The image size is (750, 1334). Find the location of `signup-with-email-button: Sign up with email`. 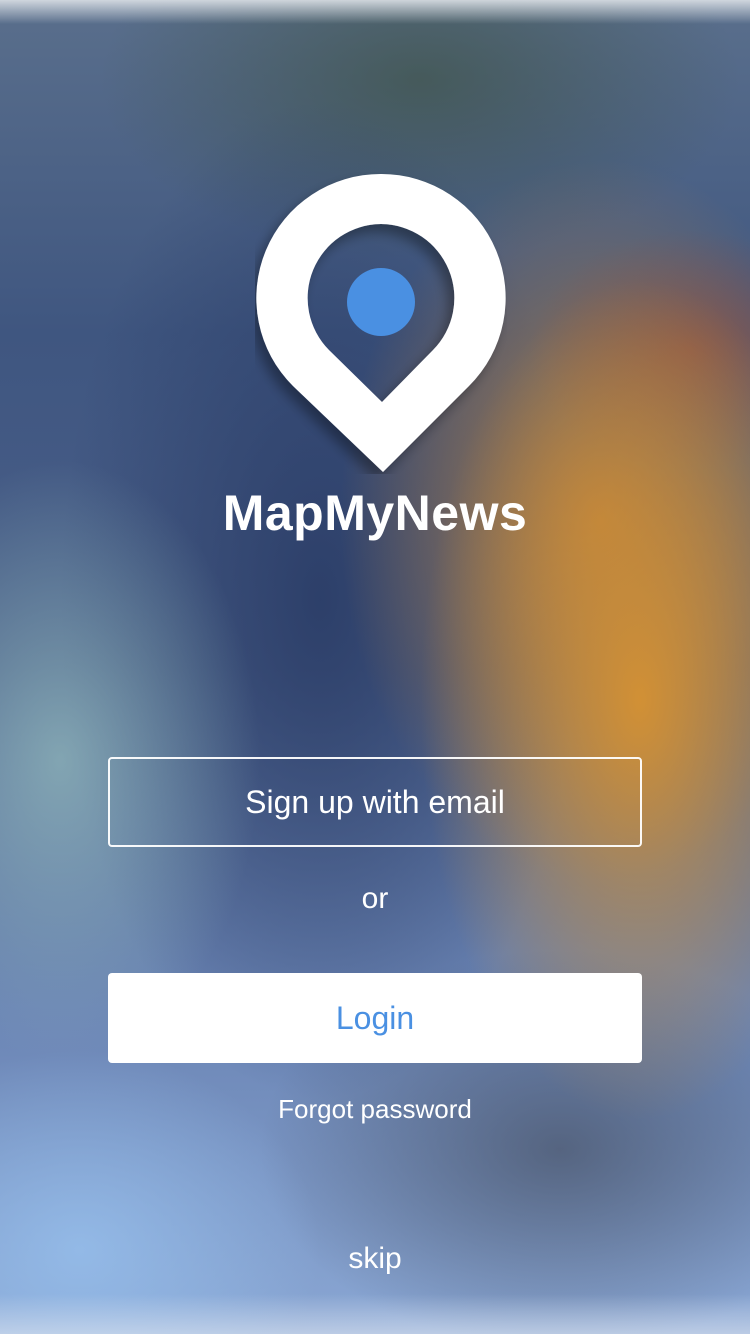

signup-with-email-button: Sign up with email is located at coordinates (375, 802).